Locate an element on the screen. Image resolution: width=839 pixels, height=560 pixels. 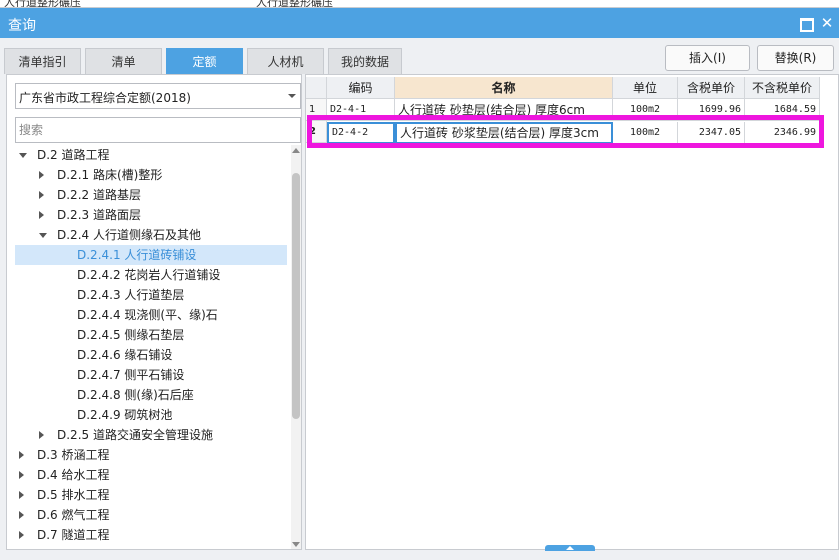
tab-list-guide: 清单指引 is located at coordinates (42, 61).